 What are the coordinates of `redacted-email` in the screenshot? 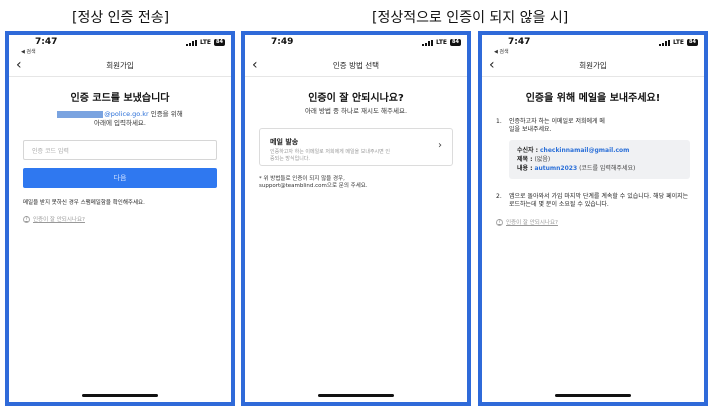 It's located at (80, 114).